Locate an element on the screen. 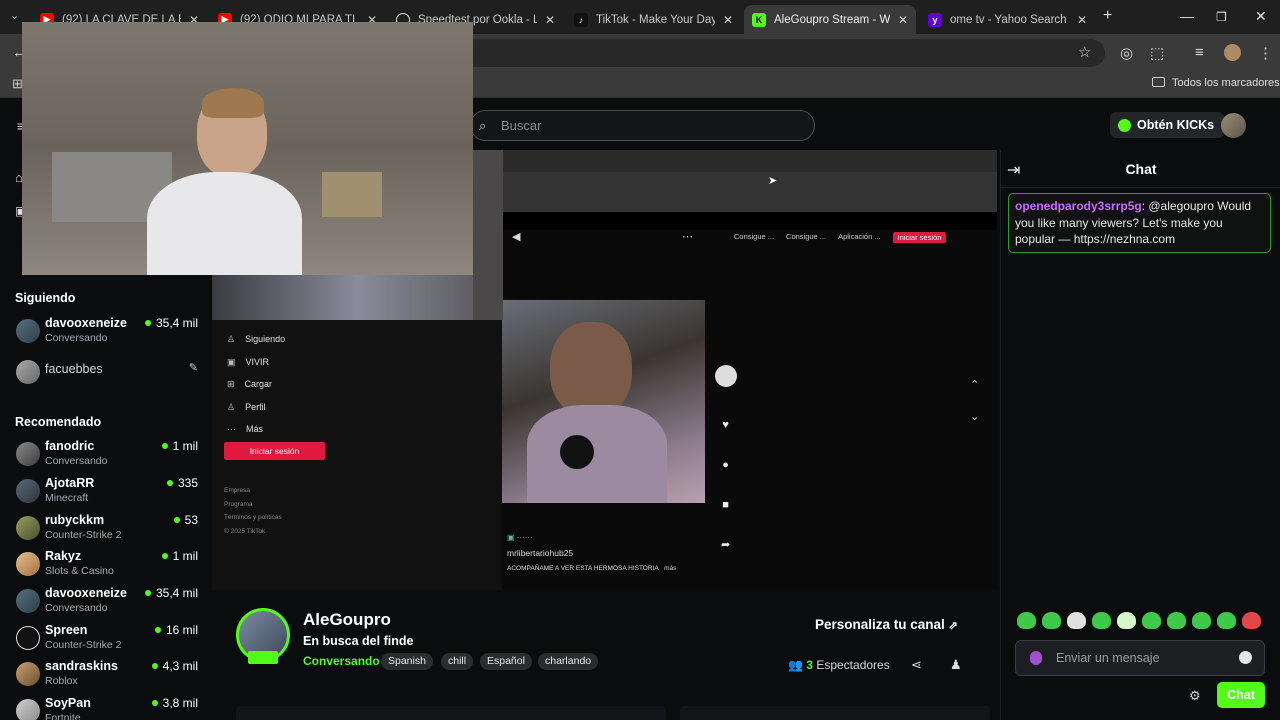  chat-badge-icon is located at coordinates (1036, 658).